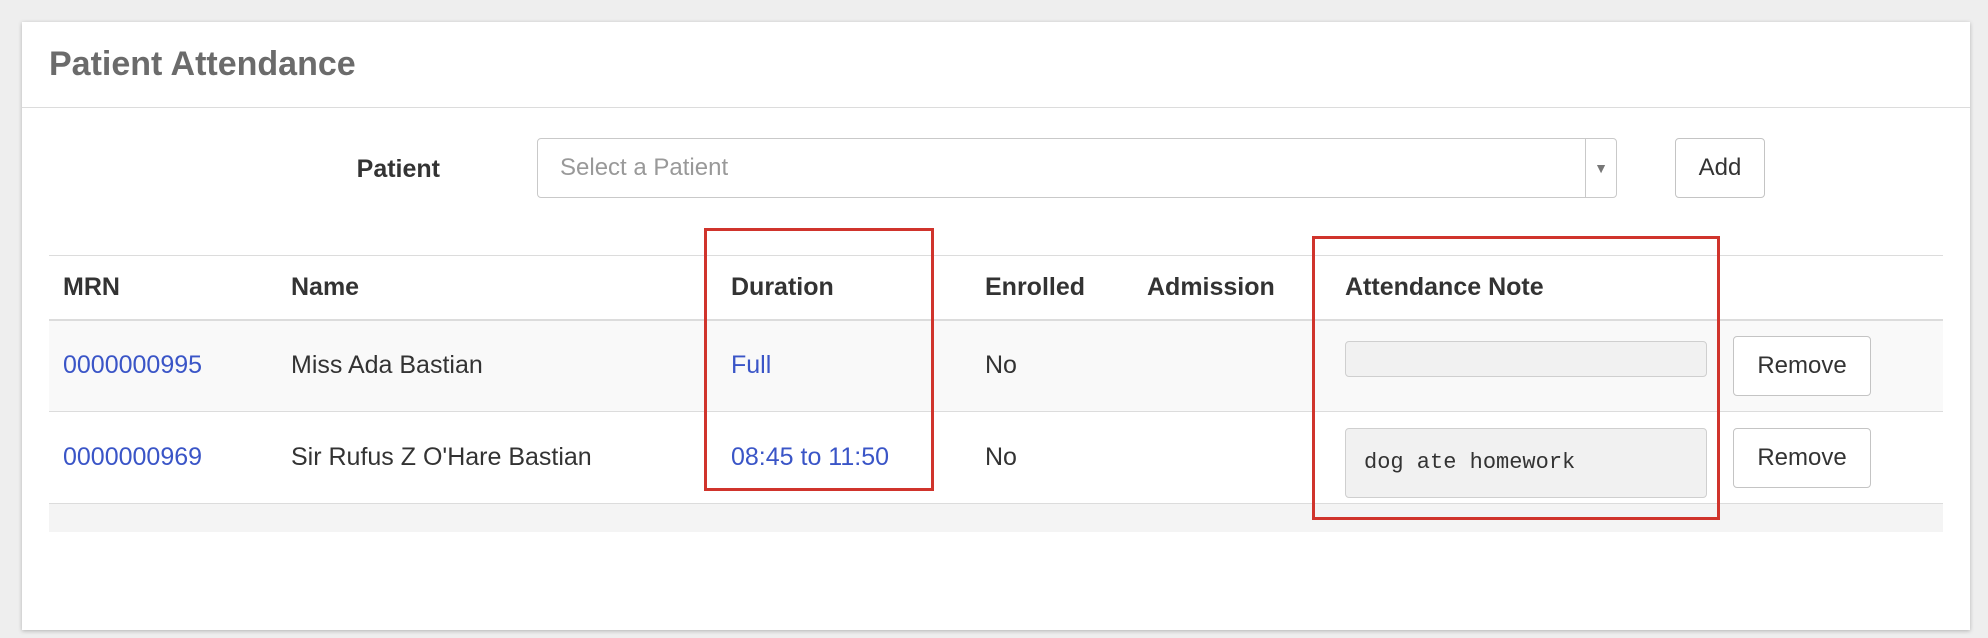 This screenshot has width=1988, height=638. I want to click on caret-down-icon: ▼, so click(1600, 168).